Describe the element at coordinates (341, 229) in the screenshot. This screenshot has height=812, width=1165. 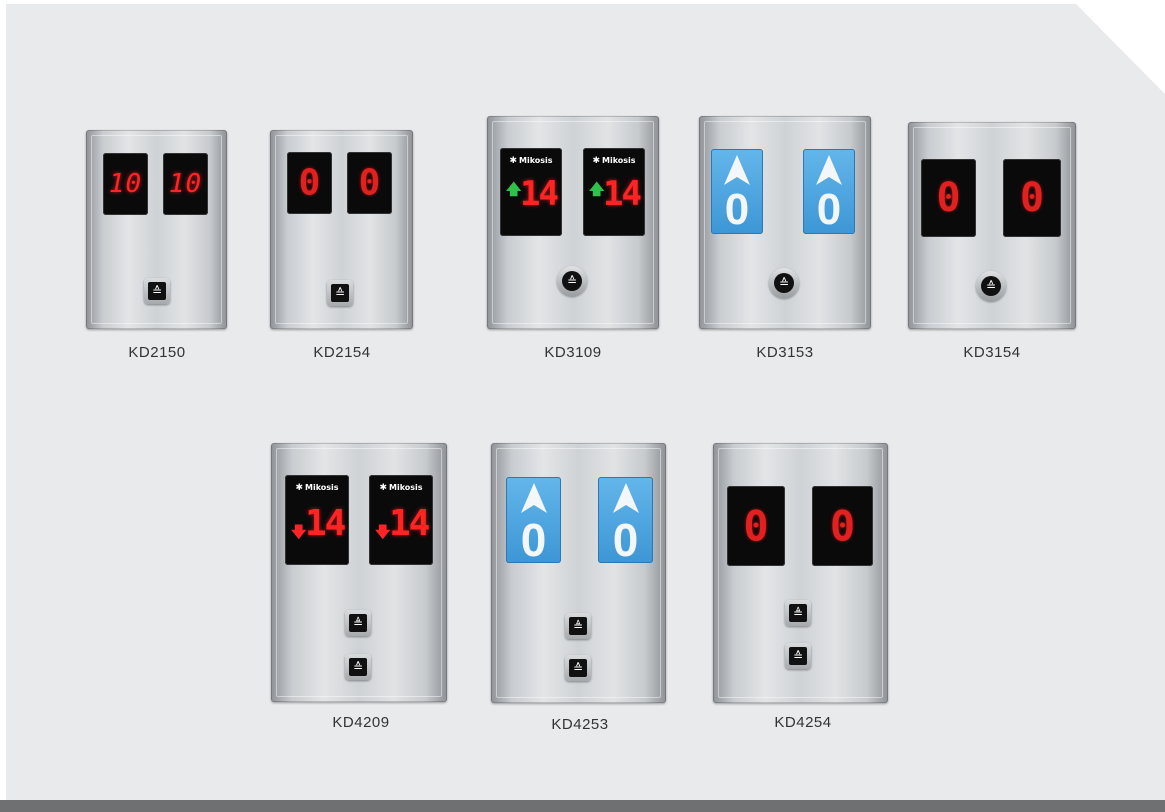
I see `product-kd2154: 0 0 ≙` at that location.